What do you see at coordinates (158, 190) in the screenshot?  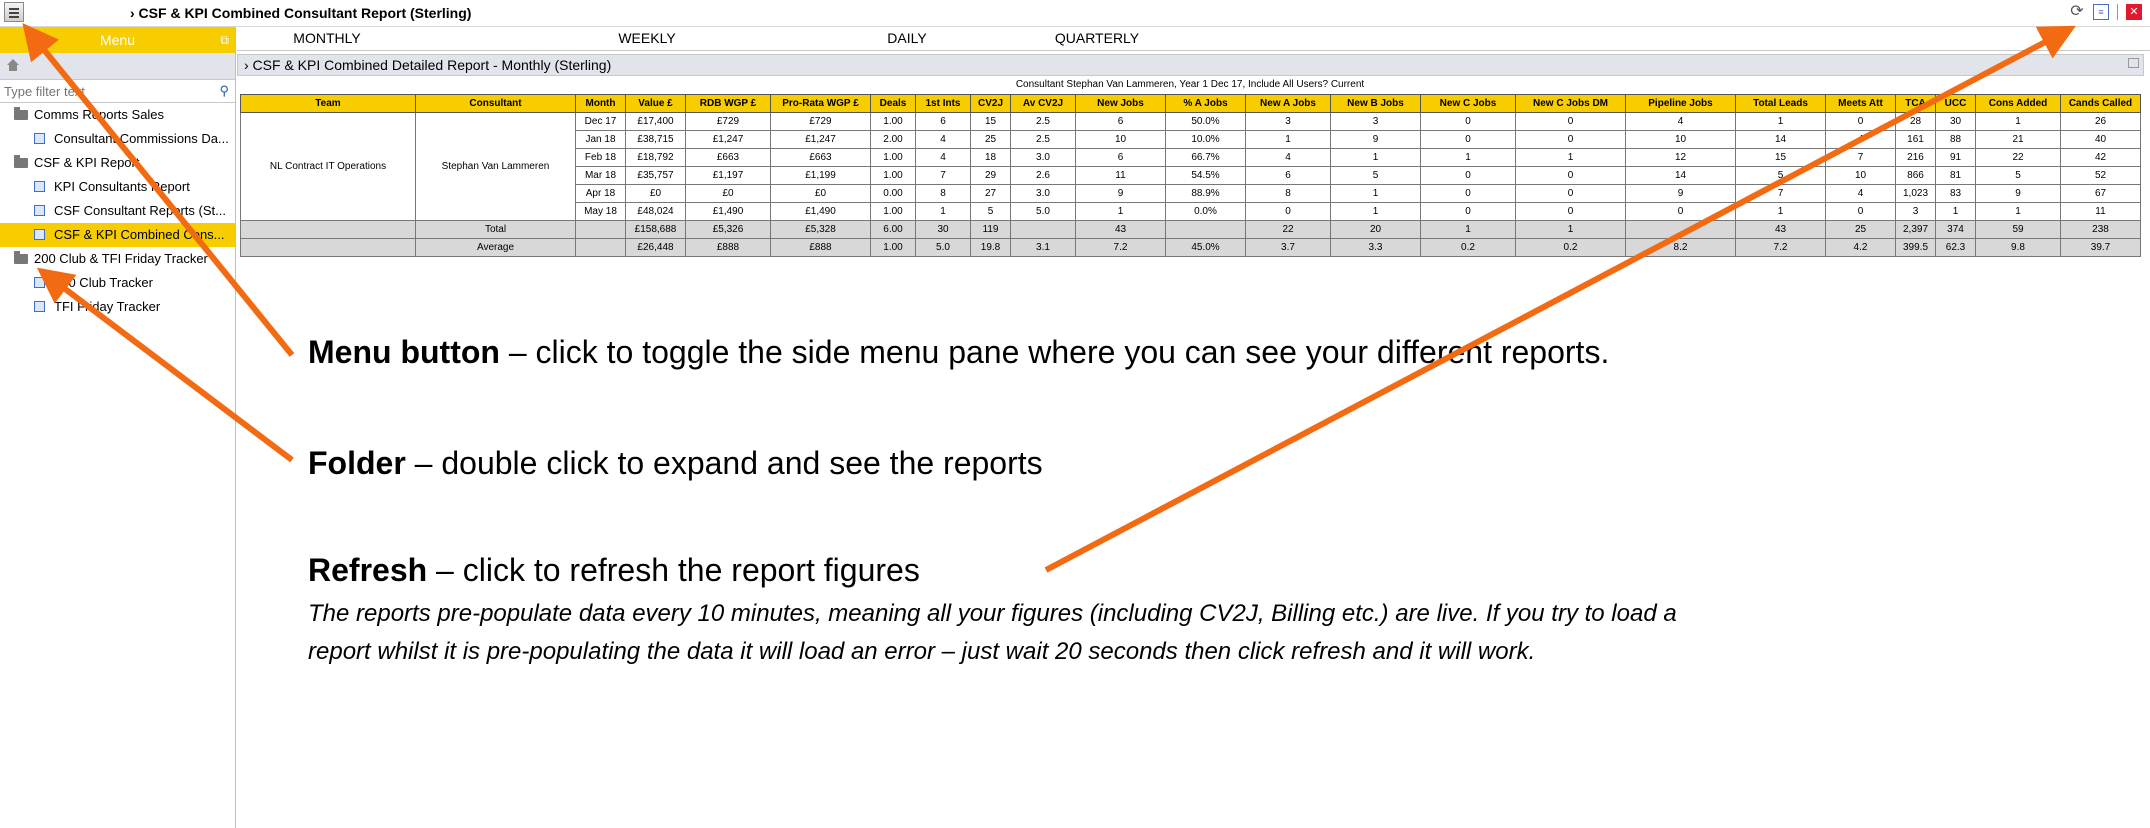 I see `menu-arrow` at bounding box center [158, 190].